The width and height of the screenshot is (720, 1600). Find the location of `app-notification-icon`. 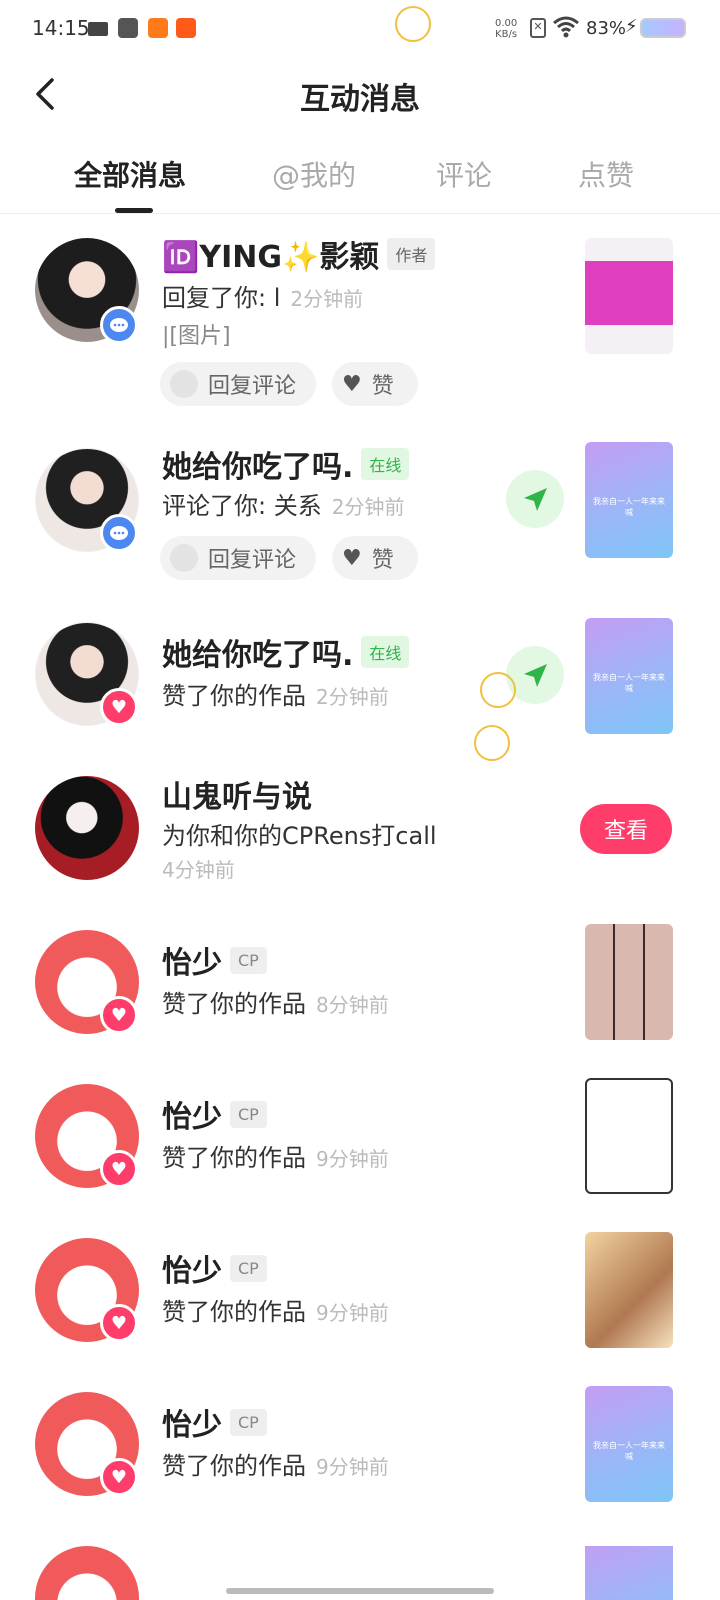

app-notification-icon is located at coordinates (128, 28).